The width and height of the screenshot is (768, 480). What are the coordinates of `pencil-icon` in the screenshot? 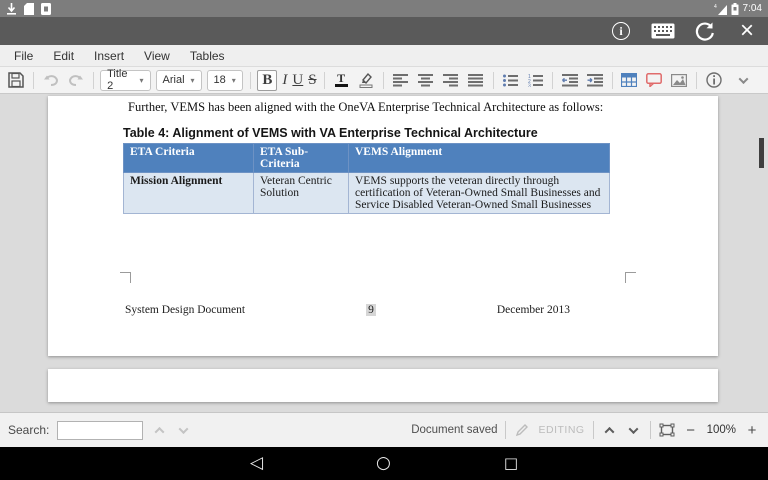 It's located at (522, 430).